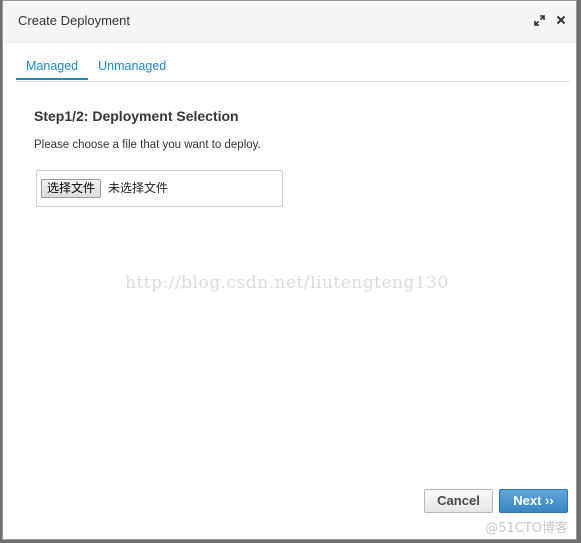 This screenshot has width=581, height=543. What do you see at coordinates (136, 116) in the screenshot?
I see `step-title: Step1/2: Deployment Selection` at bounding box center [136, 116].